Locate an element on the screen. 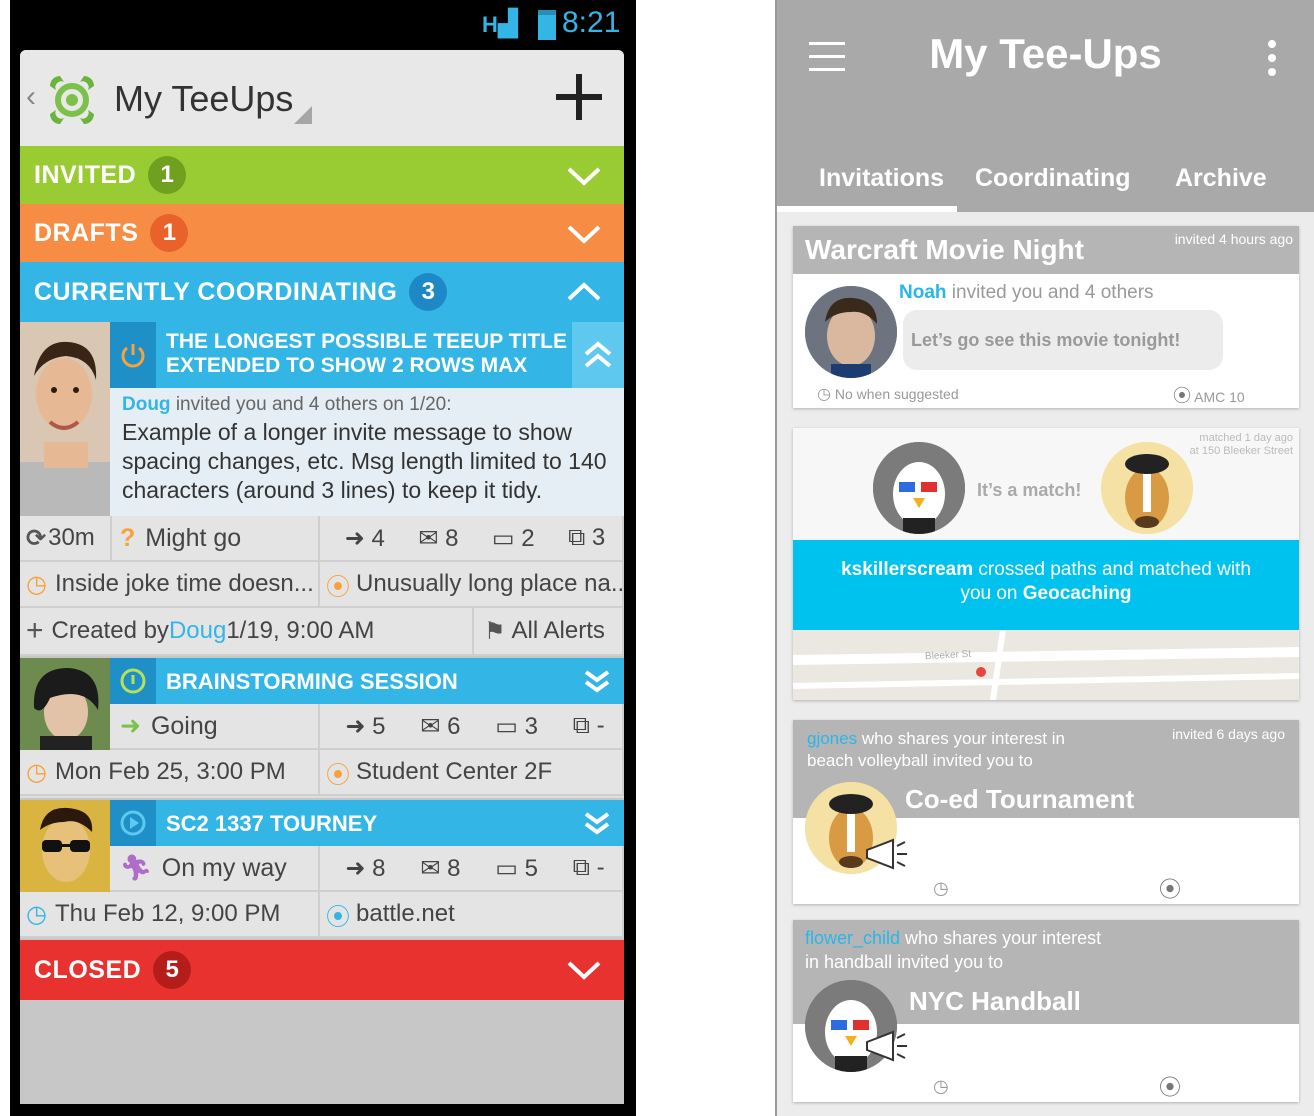 The image size is (1314, 1116). going-count: ➜ 4 is located at coordinates (365, 538).